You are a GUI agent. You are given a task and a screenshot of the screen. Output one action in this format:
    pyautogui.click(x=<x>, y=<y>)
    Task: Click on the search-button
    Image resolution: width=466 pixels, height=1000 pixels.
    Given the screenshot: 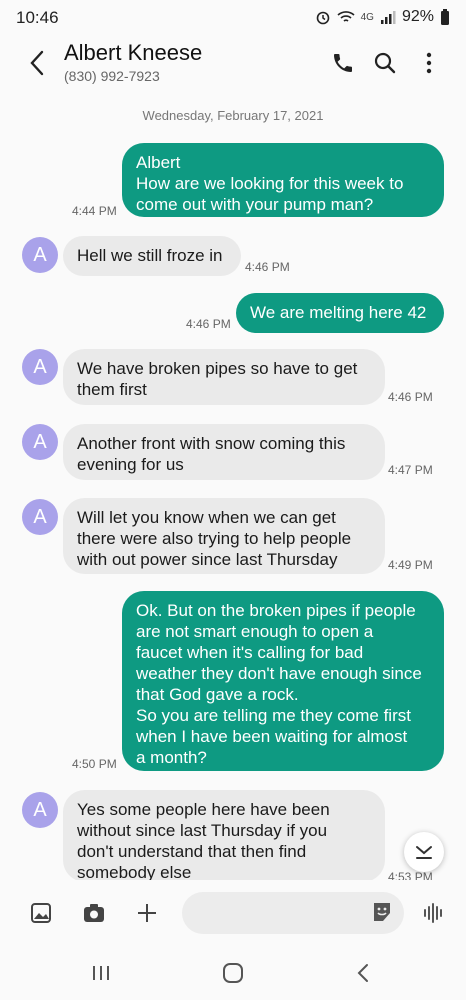 What is the action you would take?
    pyautogui.click(x=385, y=63)
    